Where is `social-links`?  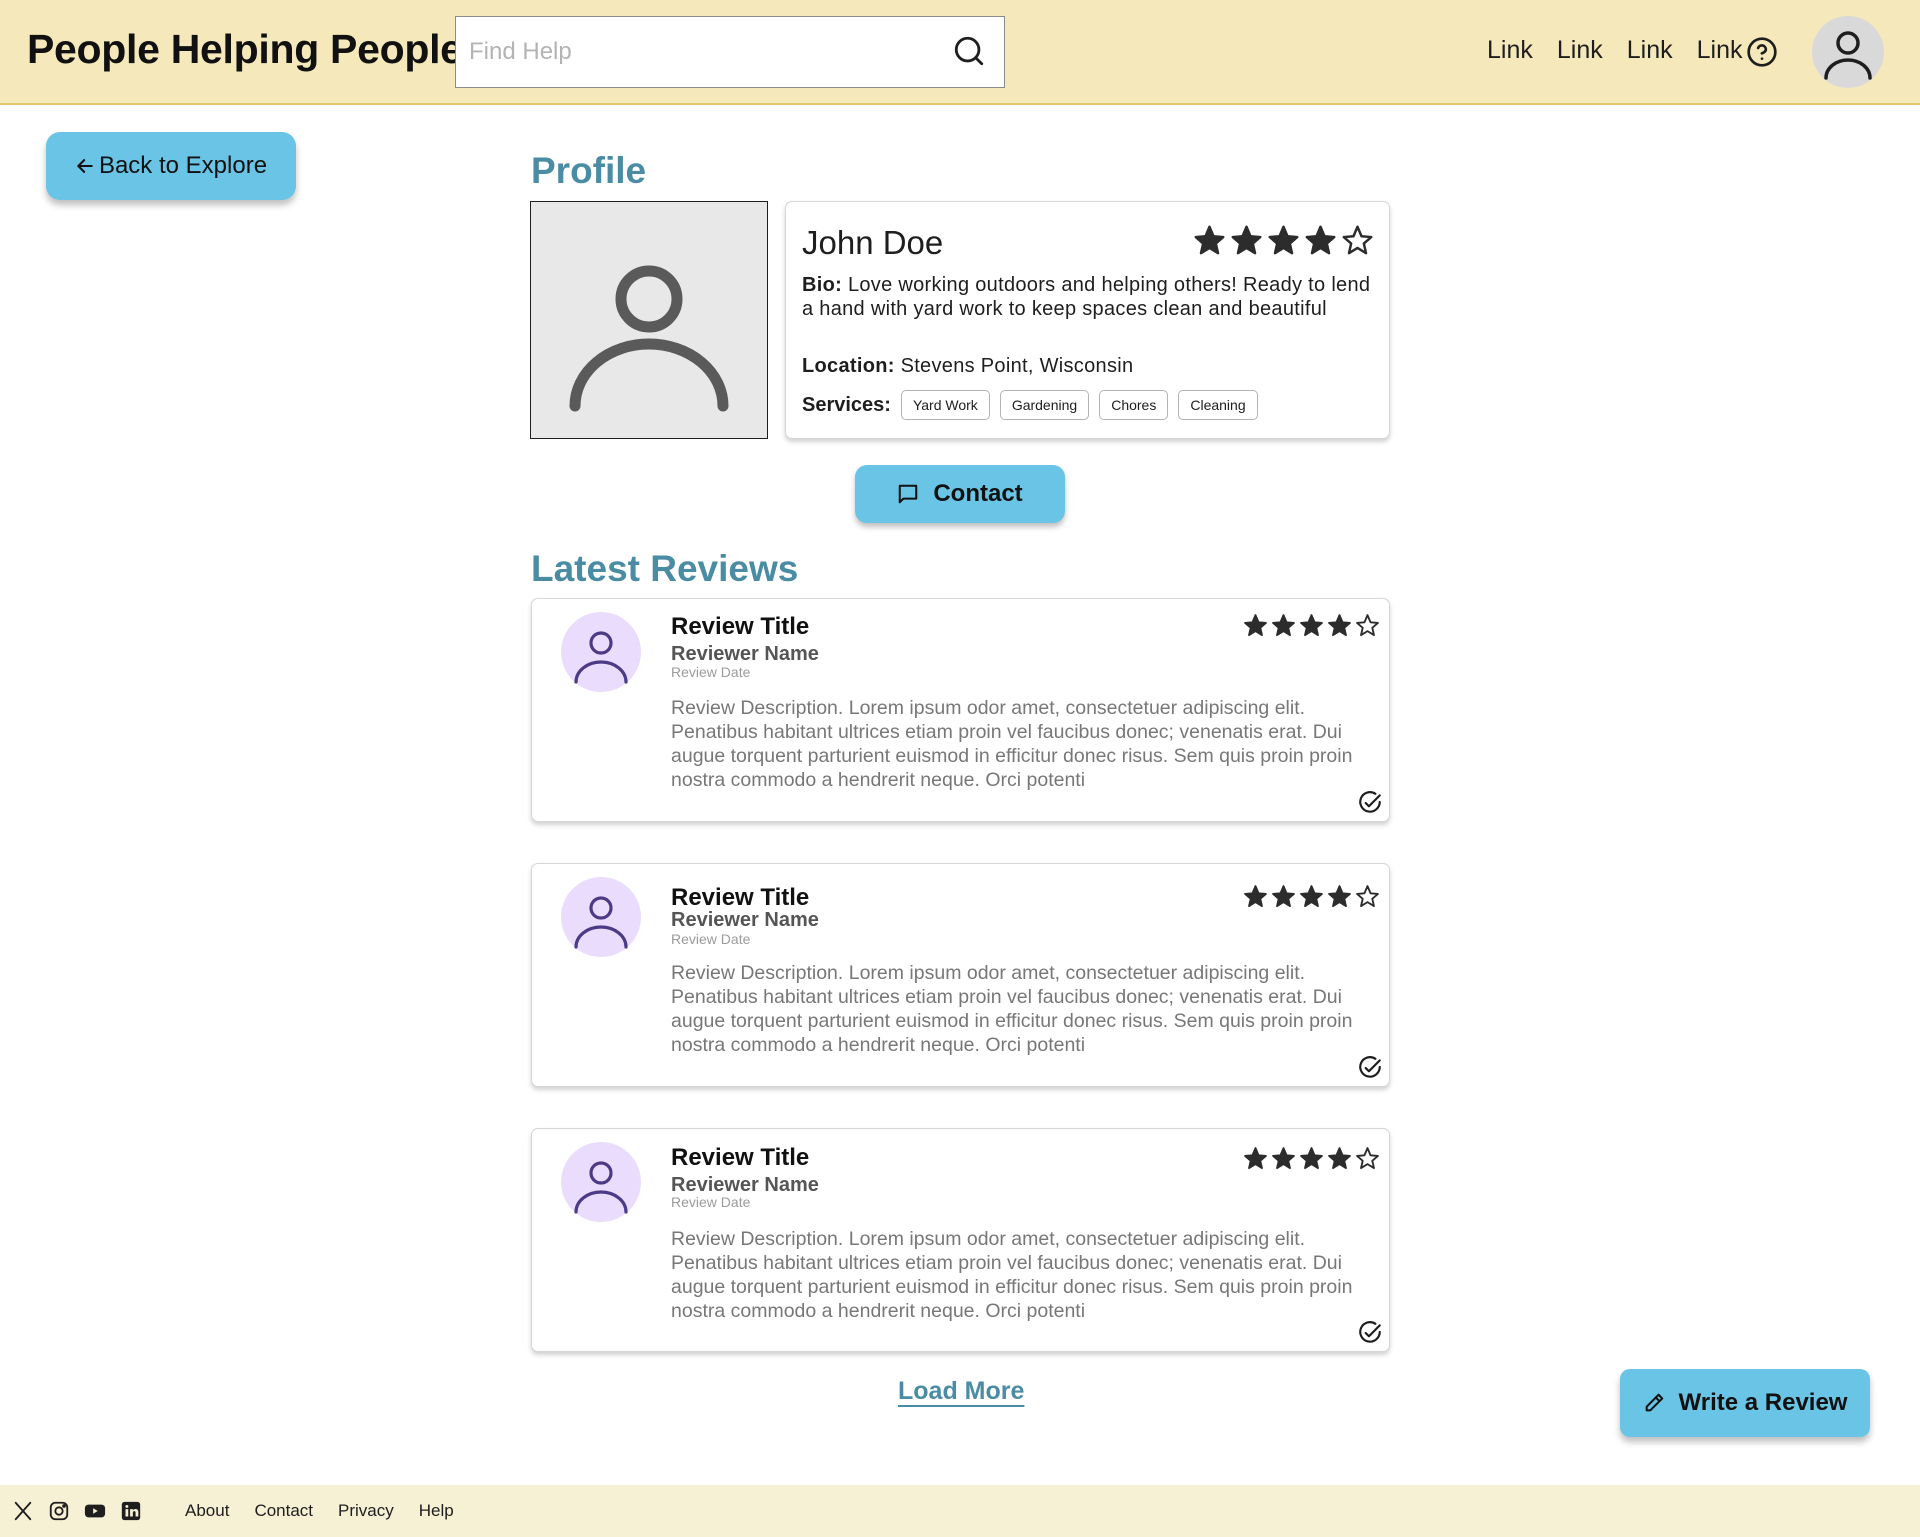
social-links is located at coordinates (77, 1511).